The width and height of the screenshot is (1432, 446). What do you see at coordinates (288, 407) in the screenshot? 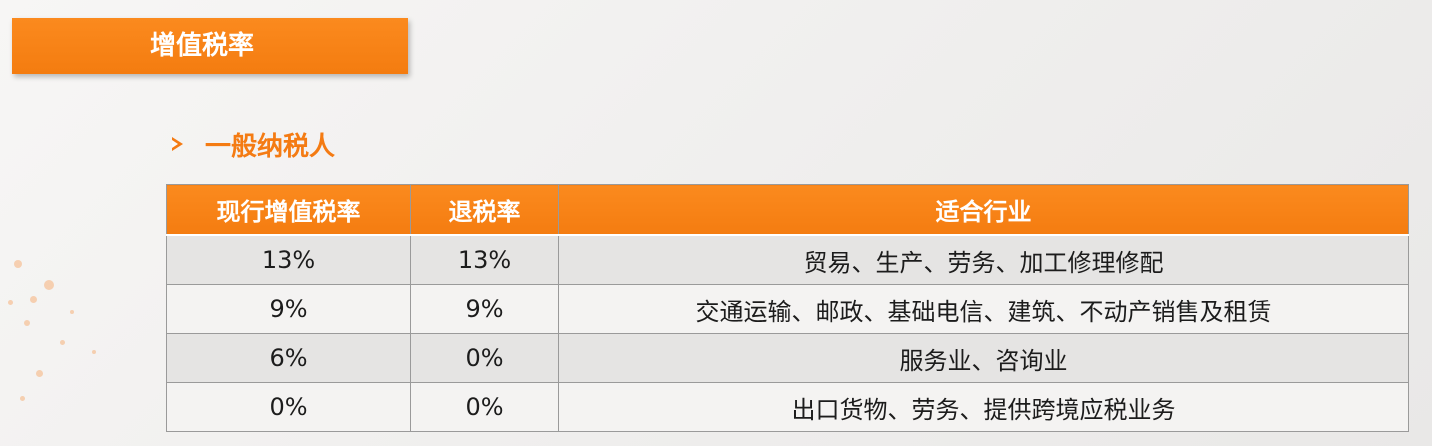
I see `cell-vat-rate: 0%` at bounding box center [288, 407].